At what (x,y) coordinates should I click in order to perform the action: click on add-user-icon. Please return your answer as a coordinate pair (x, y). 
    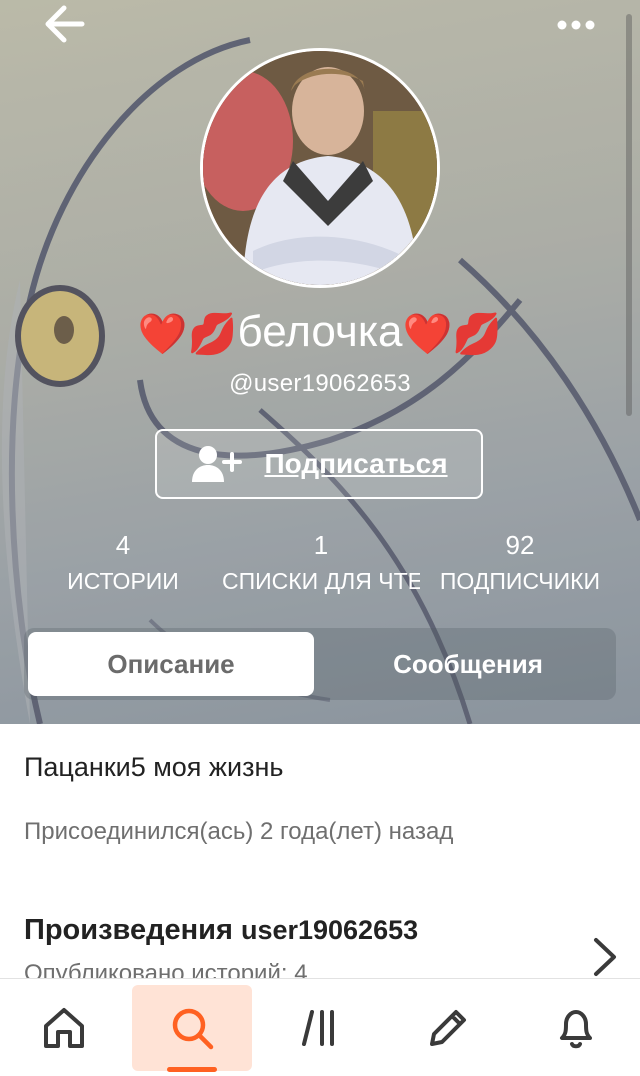
    Looking at the image, I should click on (217, 464).